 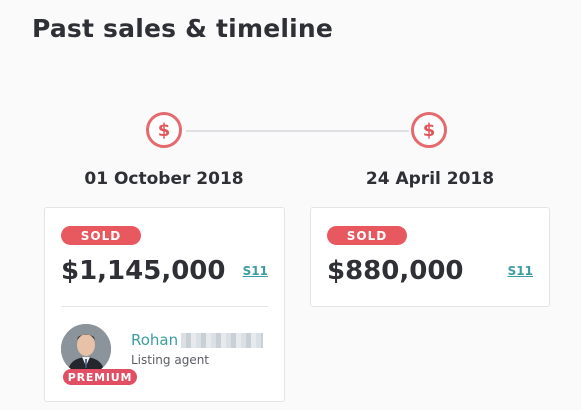 I want to click on divider, so click(x=164, y=306).